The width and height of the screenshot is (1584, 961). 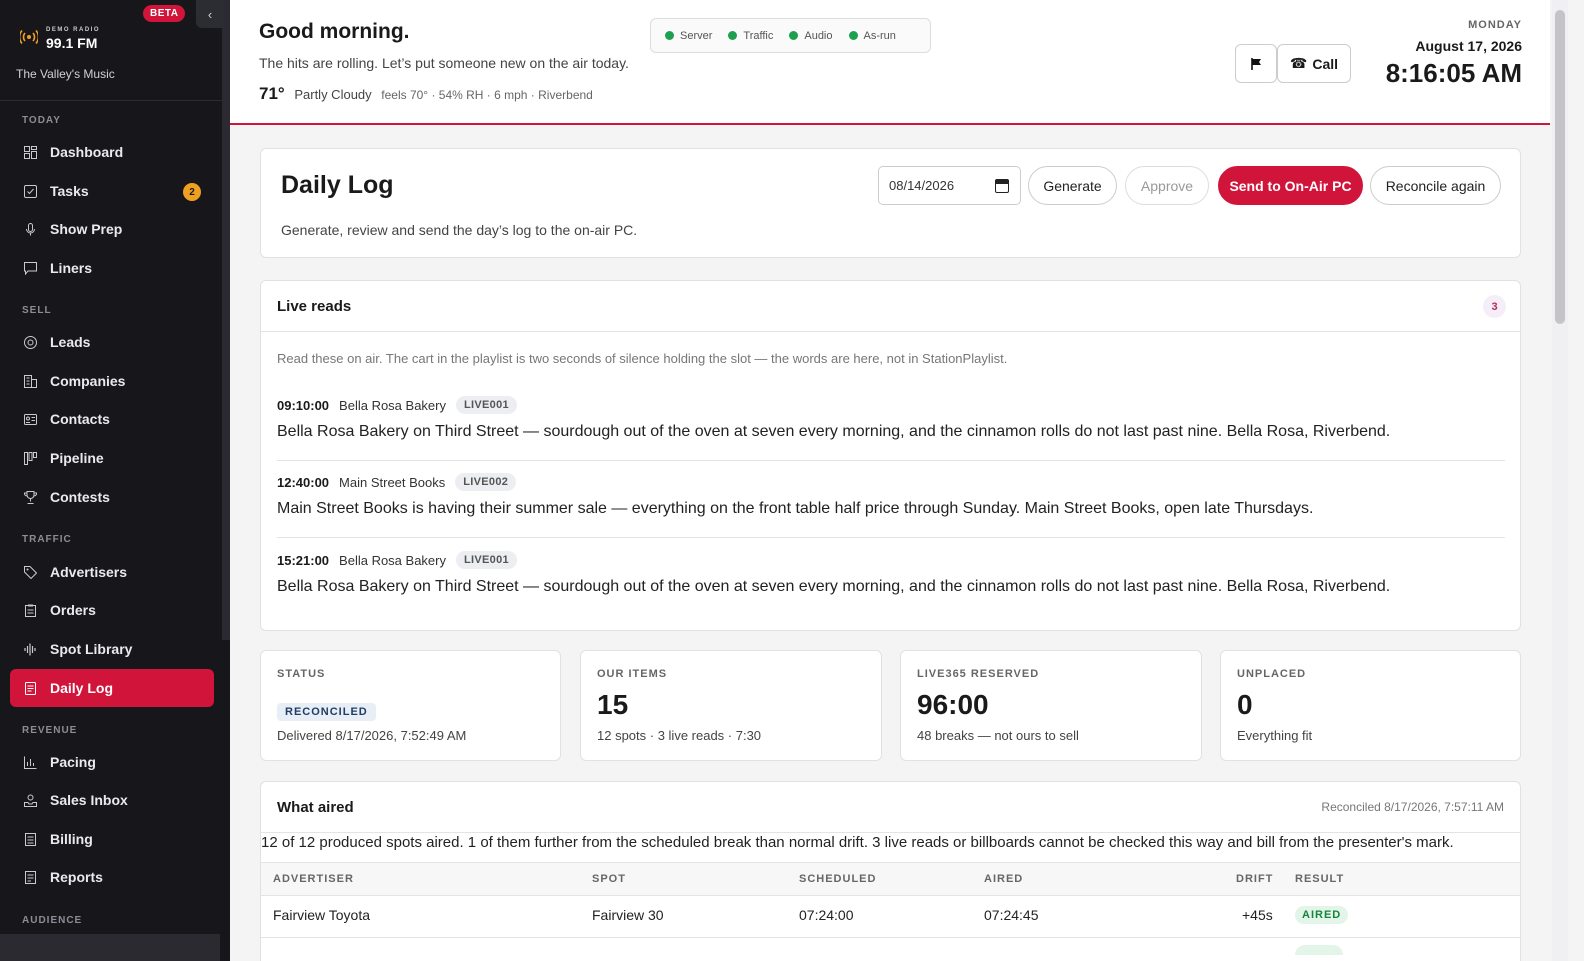 I want to click on weather-condition: Partly Cloudy, so click(x=333, y=94).